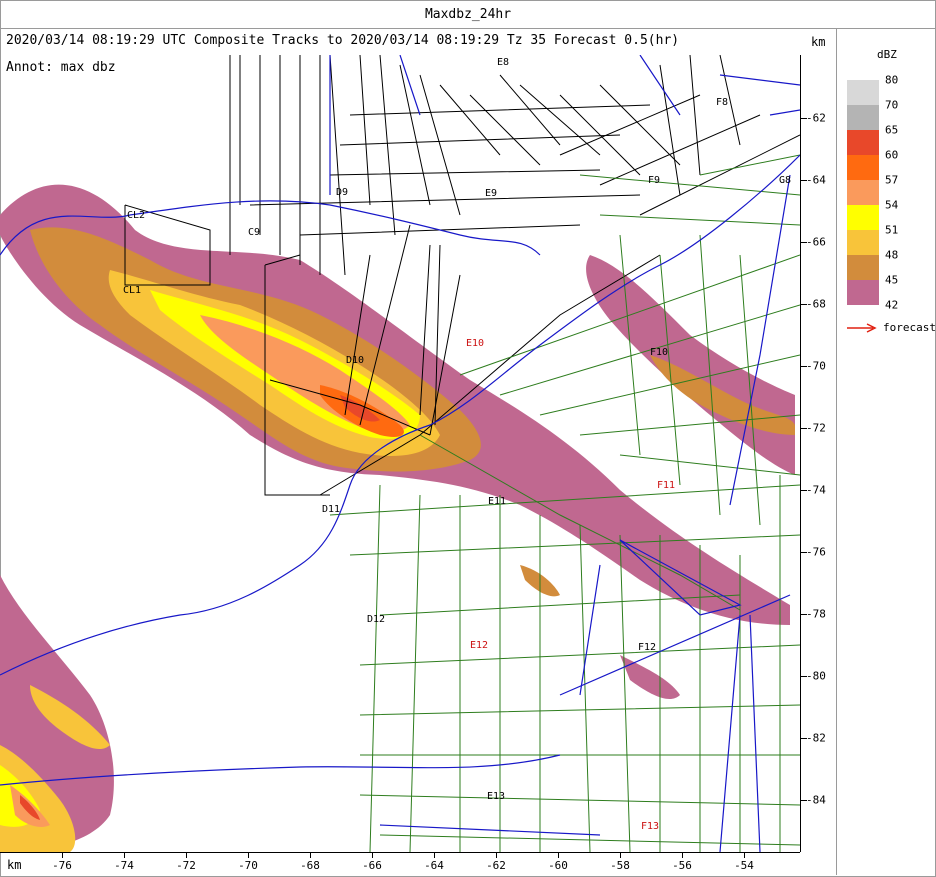 This screenshot has width=936, height=877. I want to click on km-unit-bottom: km, so click(14, 865).